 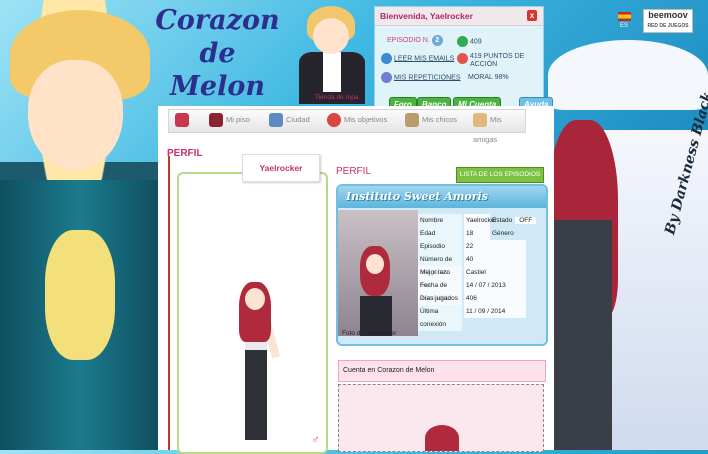 What do you see at coordinates (481, 220) in the screenshot?
I see `info-row: Nombre Yaelrocker Estado OFF` at bounding box center [481, 220].